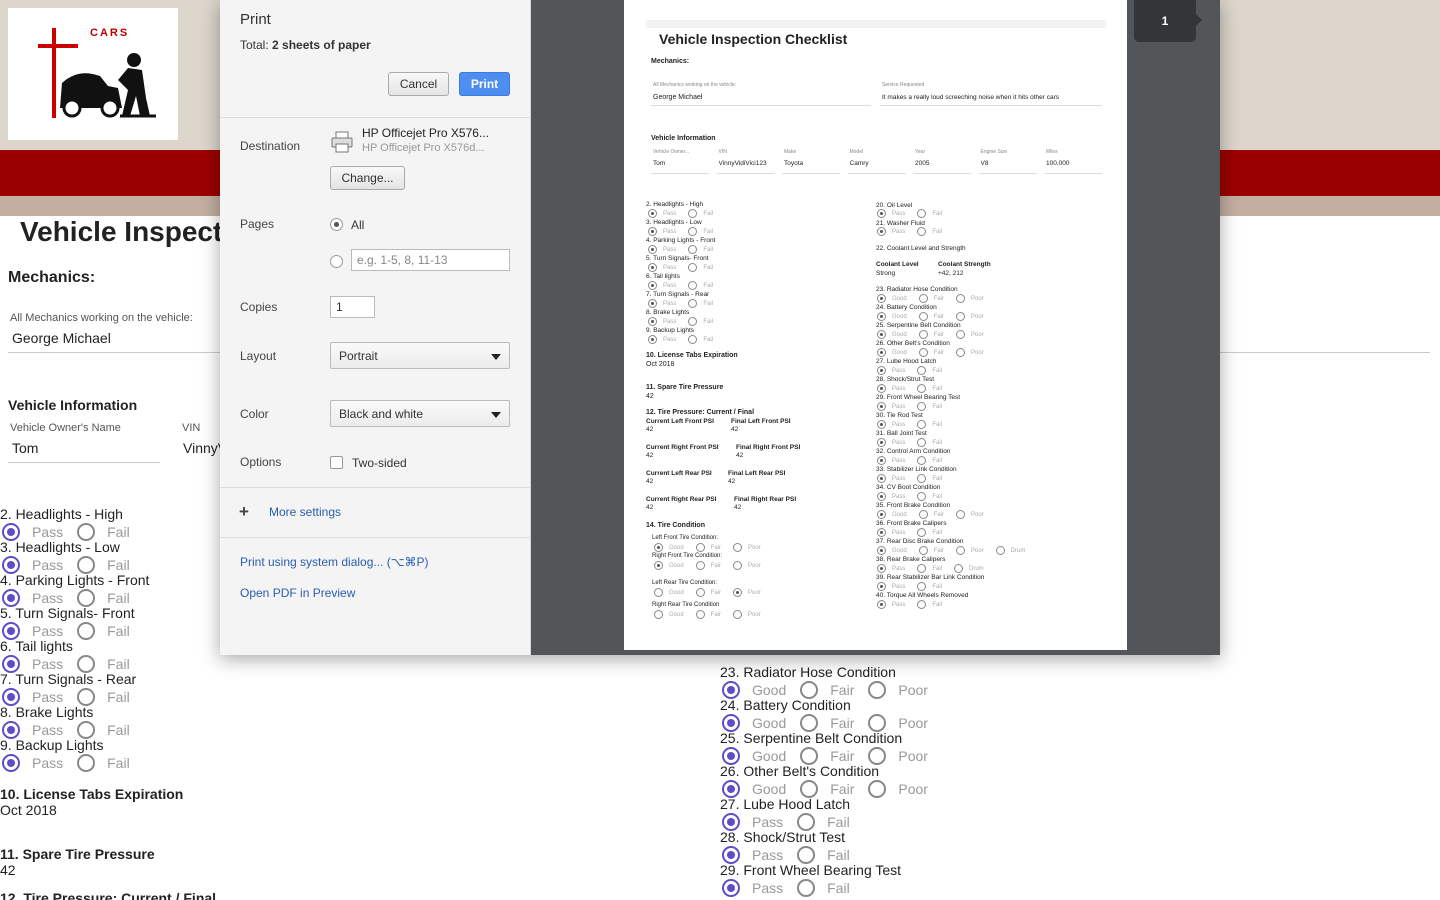 The height and width of the screenshot is (900, 1440). What do you see at coordinates (375, 487) in the screenshot?
I see `separator` at bounding box center [375, 487].